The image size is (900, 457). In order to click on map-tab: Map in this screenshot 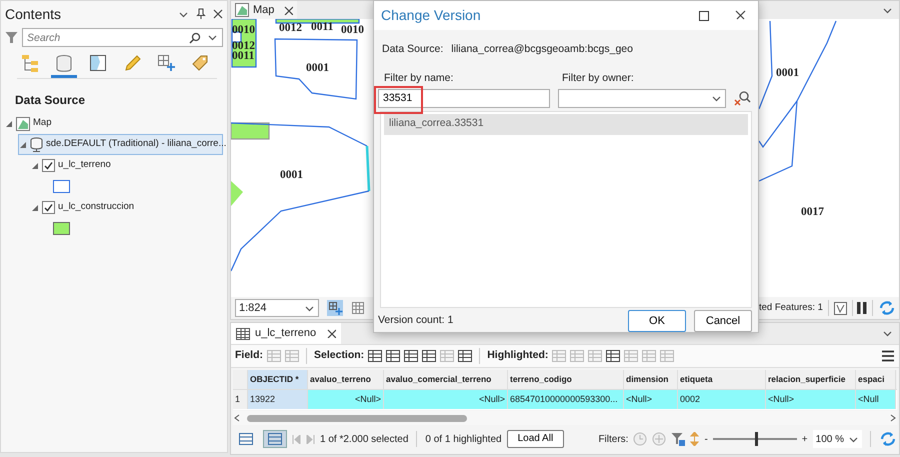, I will do `click(264, 10)`.